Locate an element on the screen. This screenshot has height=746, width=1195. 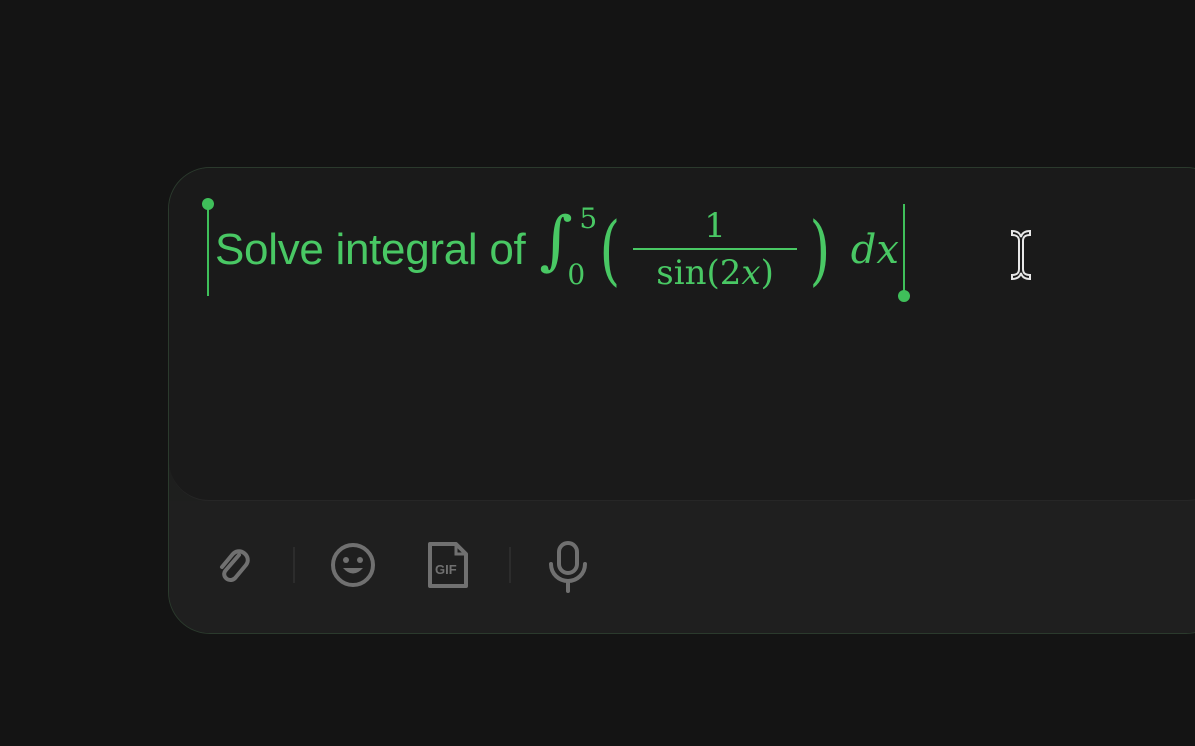
fraction-denominator: sin(2x) is located at coordinates (715, 273).